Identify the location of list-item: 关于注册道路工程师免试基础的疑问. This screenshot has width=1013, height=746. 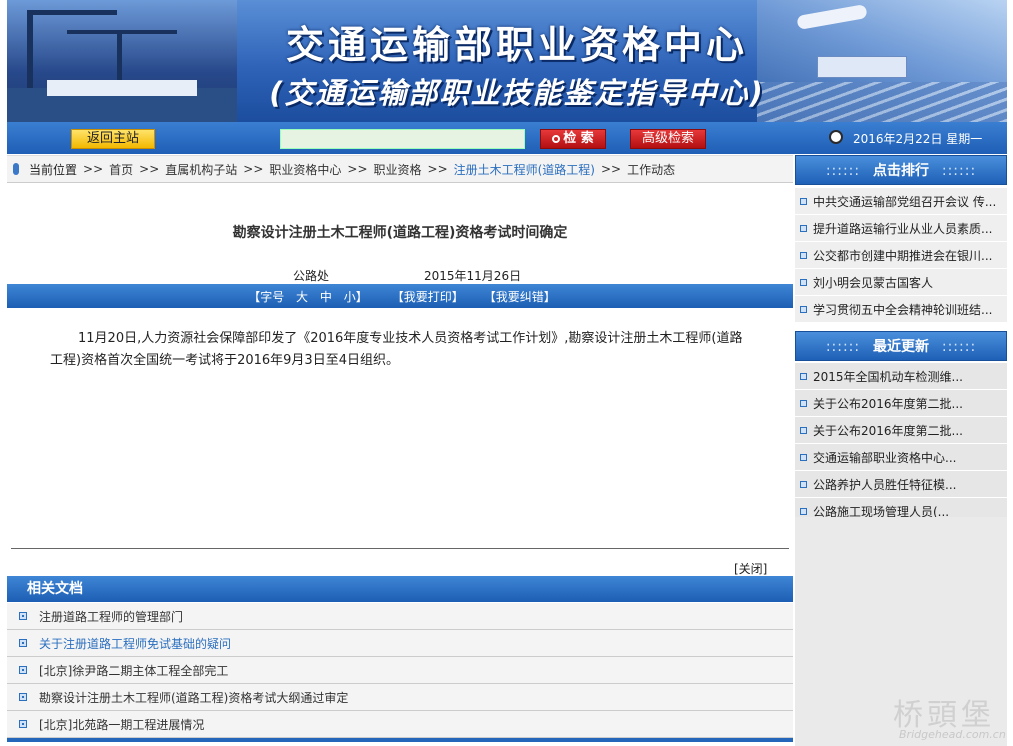
(400, 643).